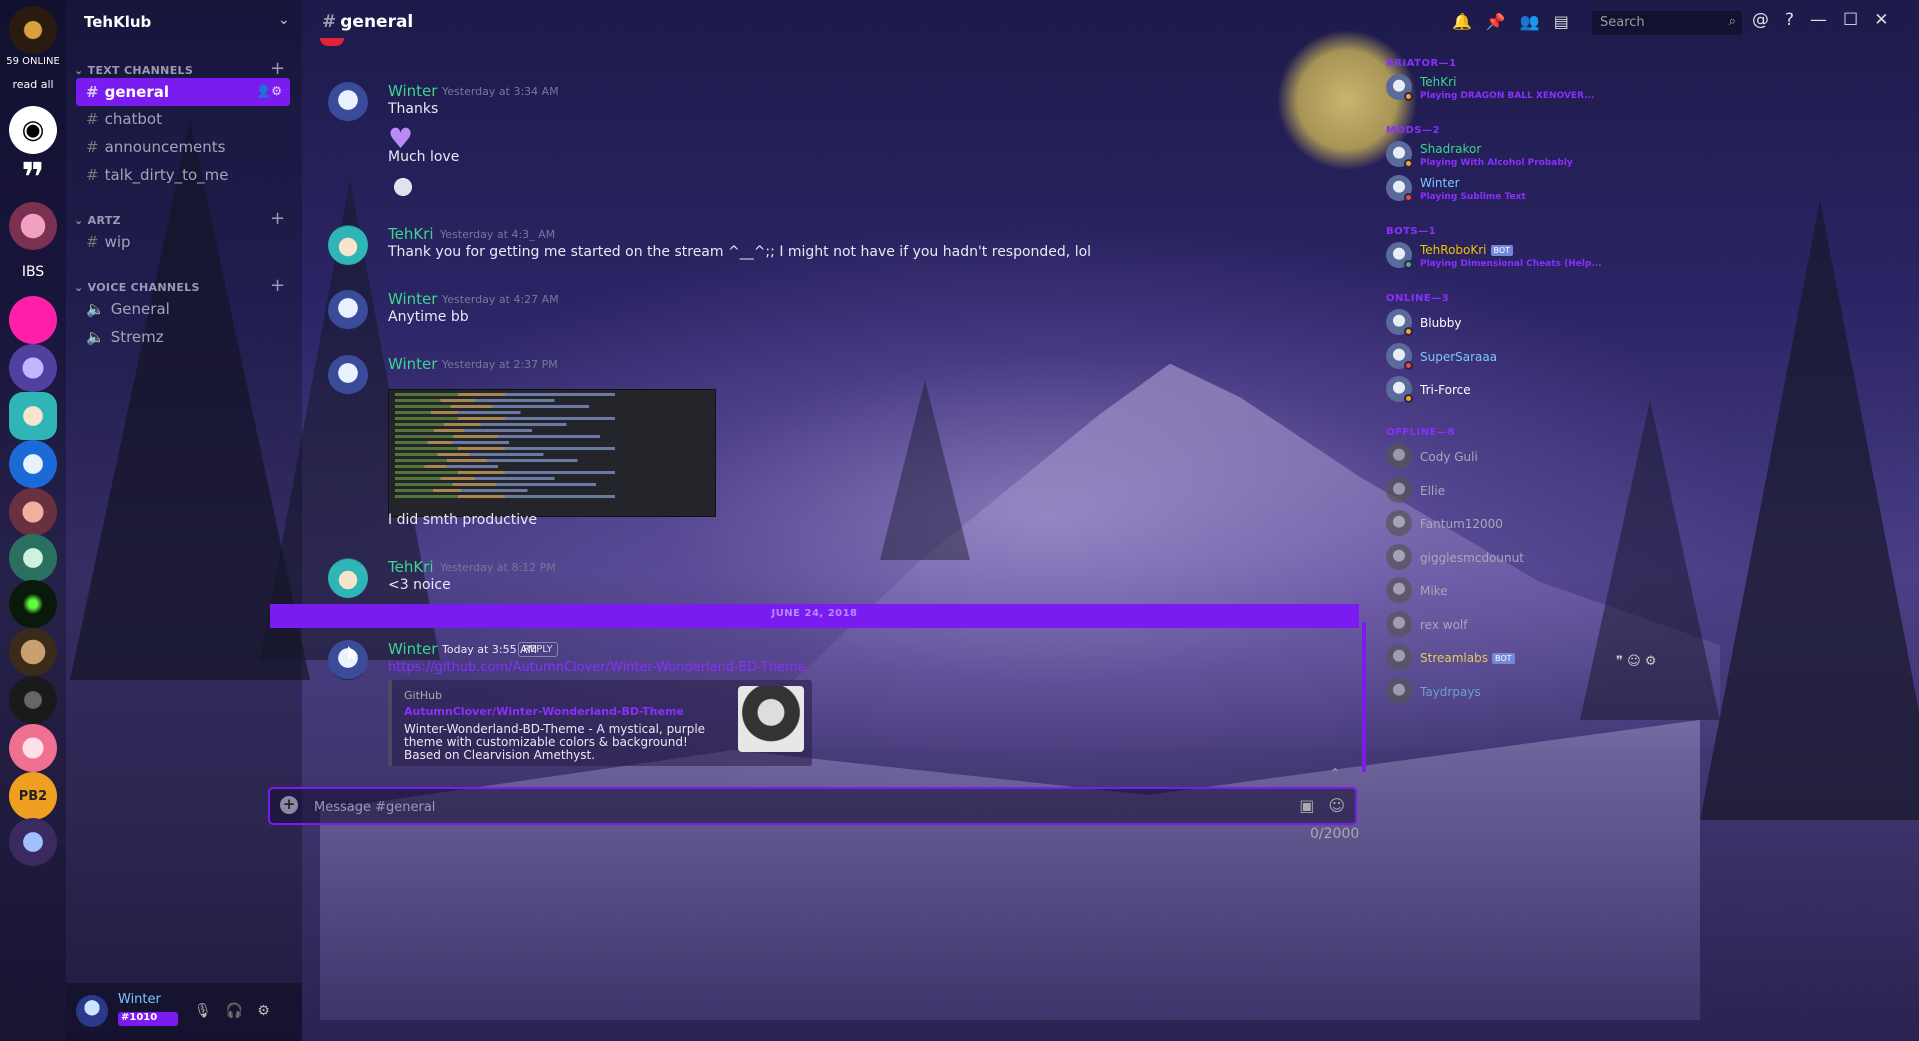 The image size is (1919, 1041). I want to click on last-server-icon, so click(33, 842).